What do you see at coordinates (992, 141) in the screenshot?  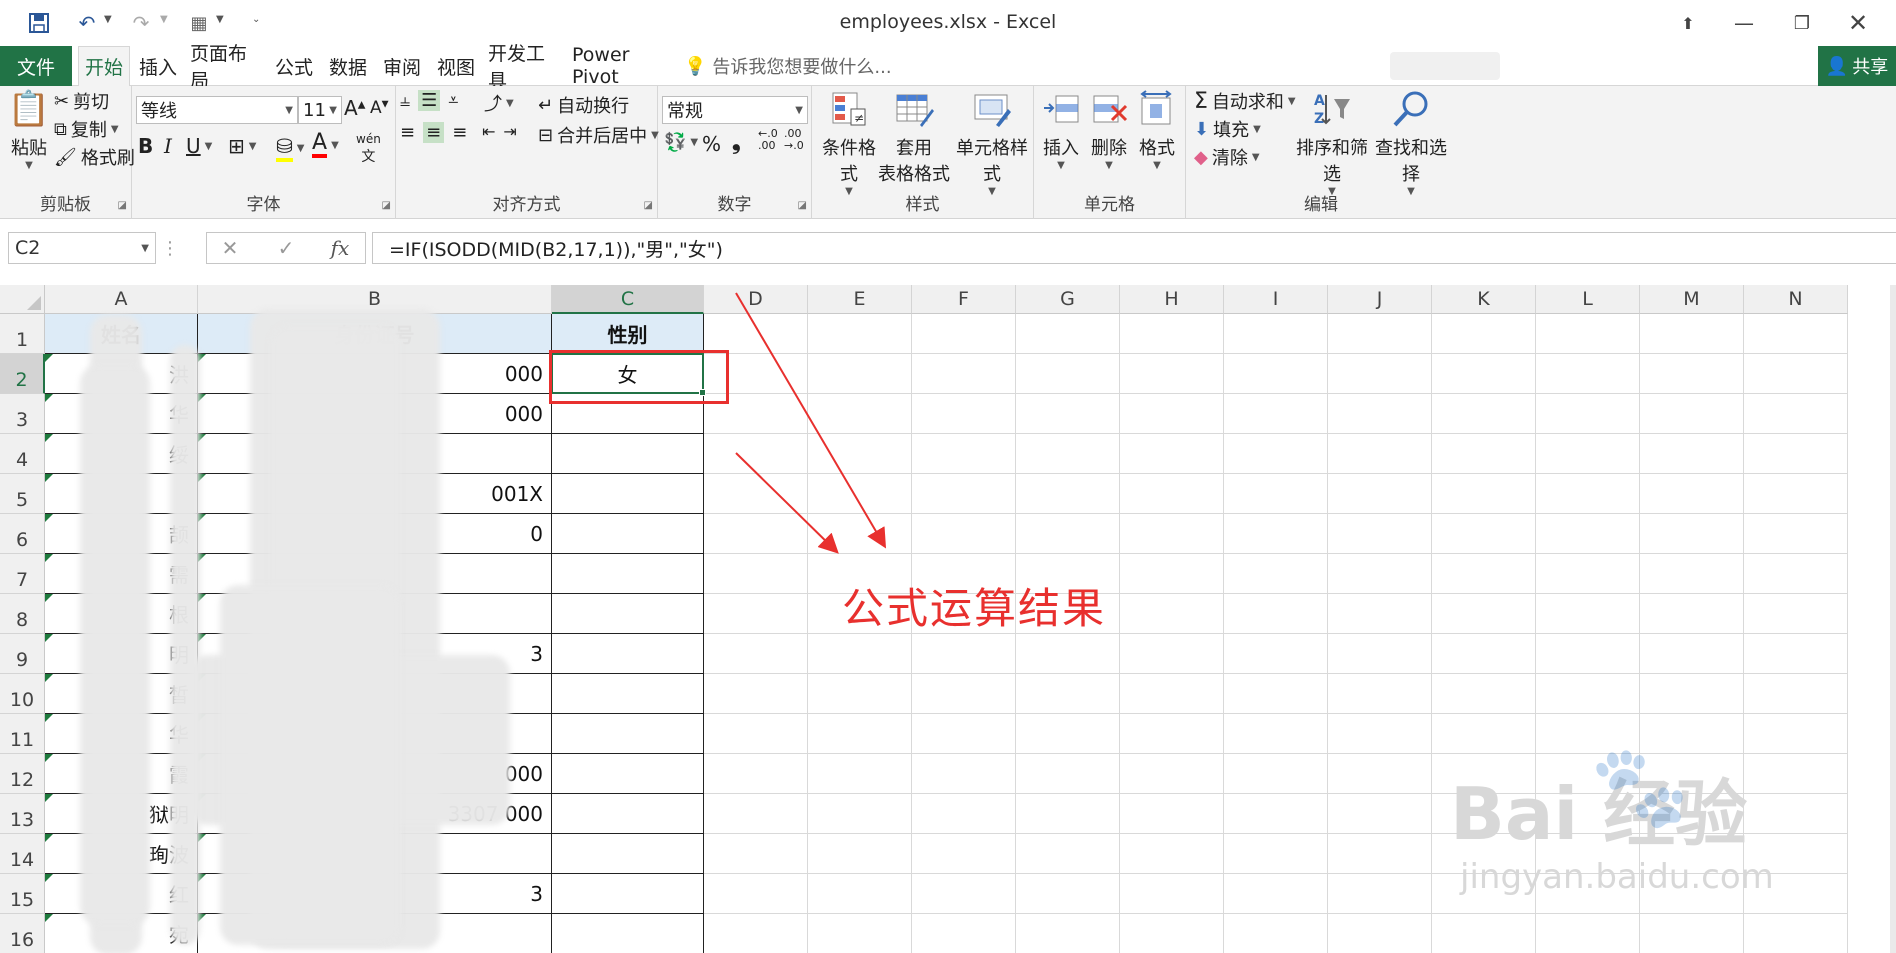 I see `cell-styles-button: 单元格样式 ▼` at bounding box center [992, 141].